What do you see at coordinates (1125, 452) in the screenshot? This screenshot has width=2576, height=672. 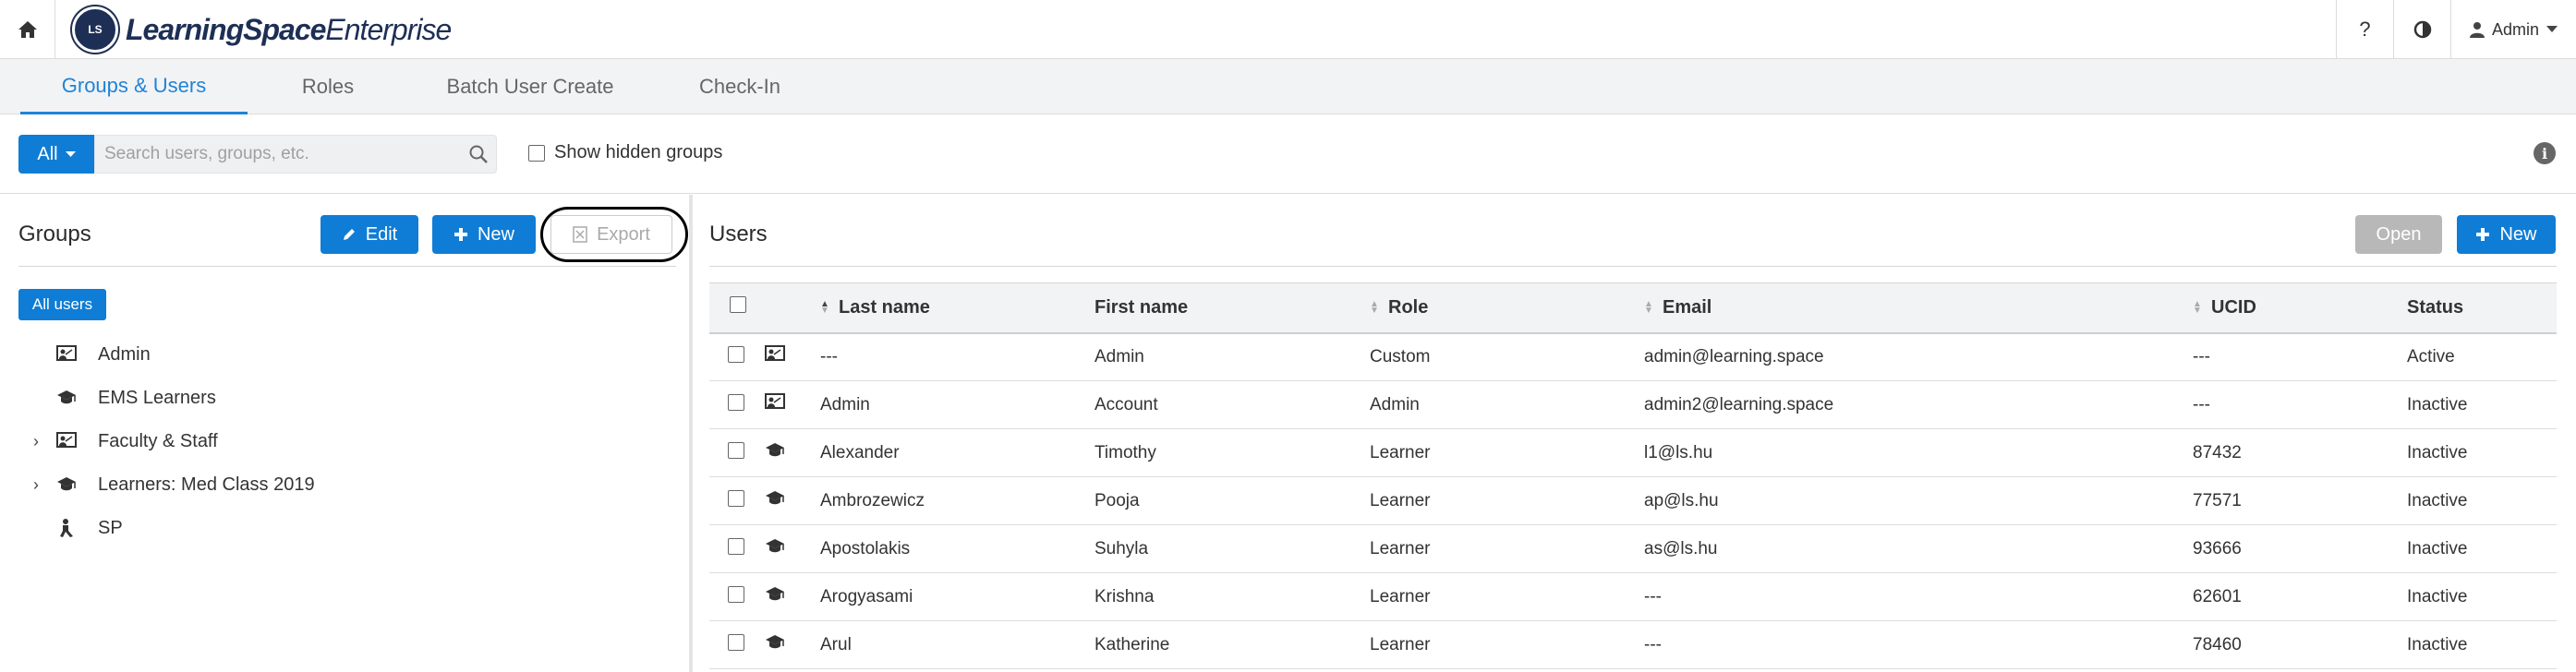 I see `cell-first-name: Timothy` at bounding box center [1125, 452].